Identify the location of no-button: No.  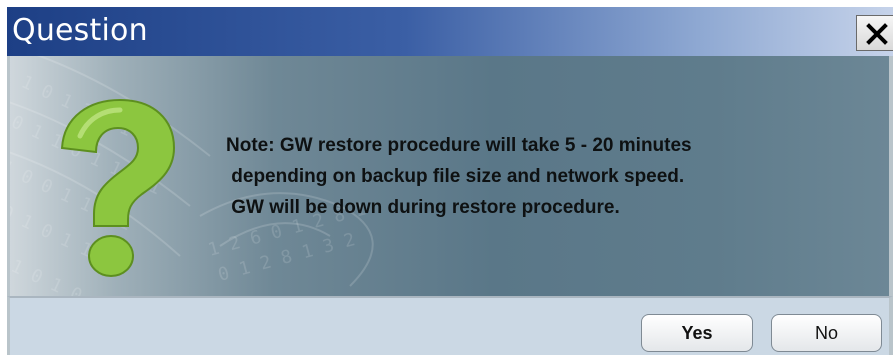
(826, 333).